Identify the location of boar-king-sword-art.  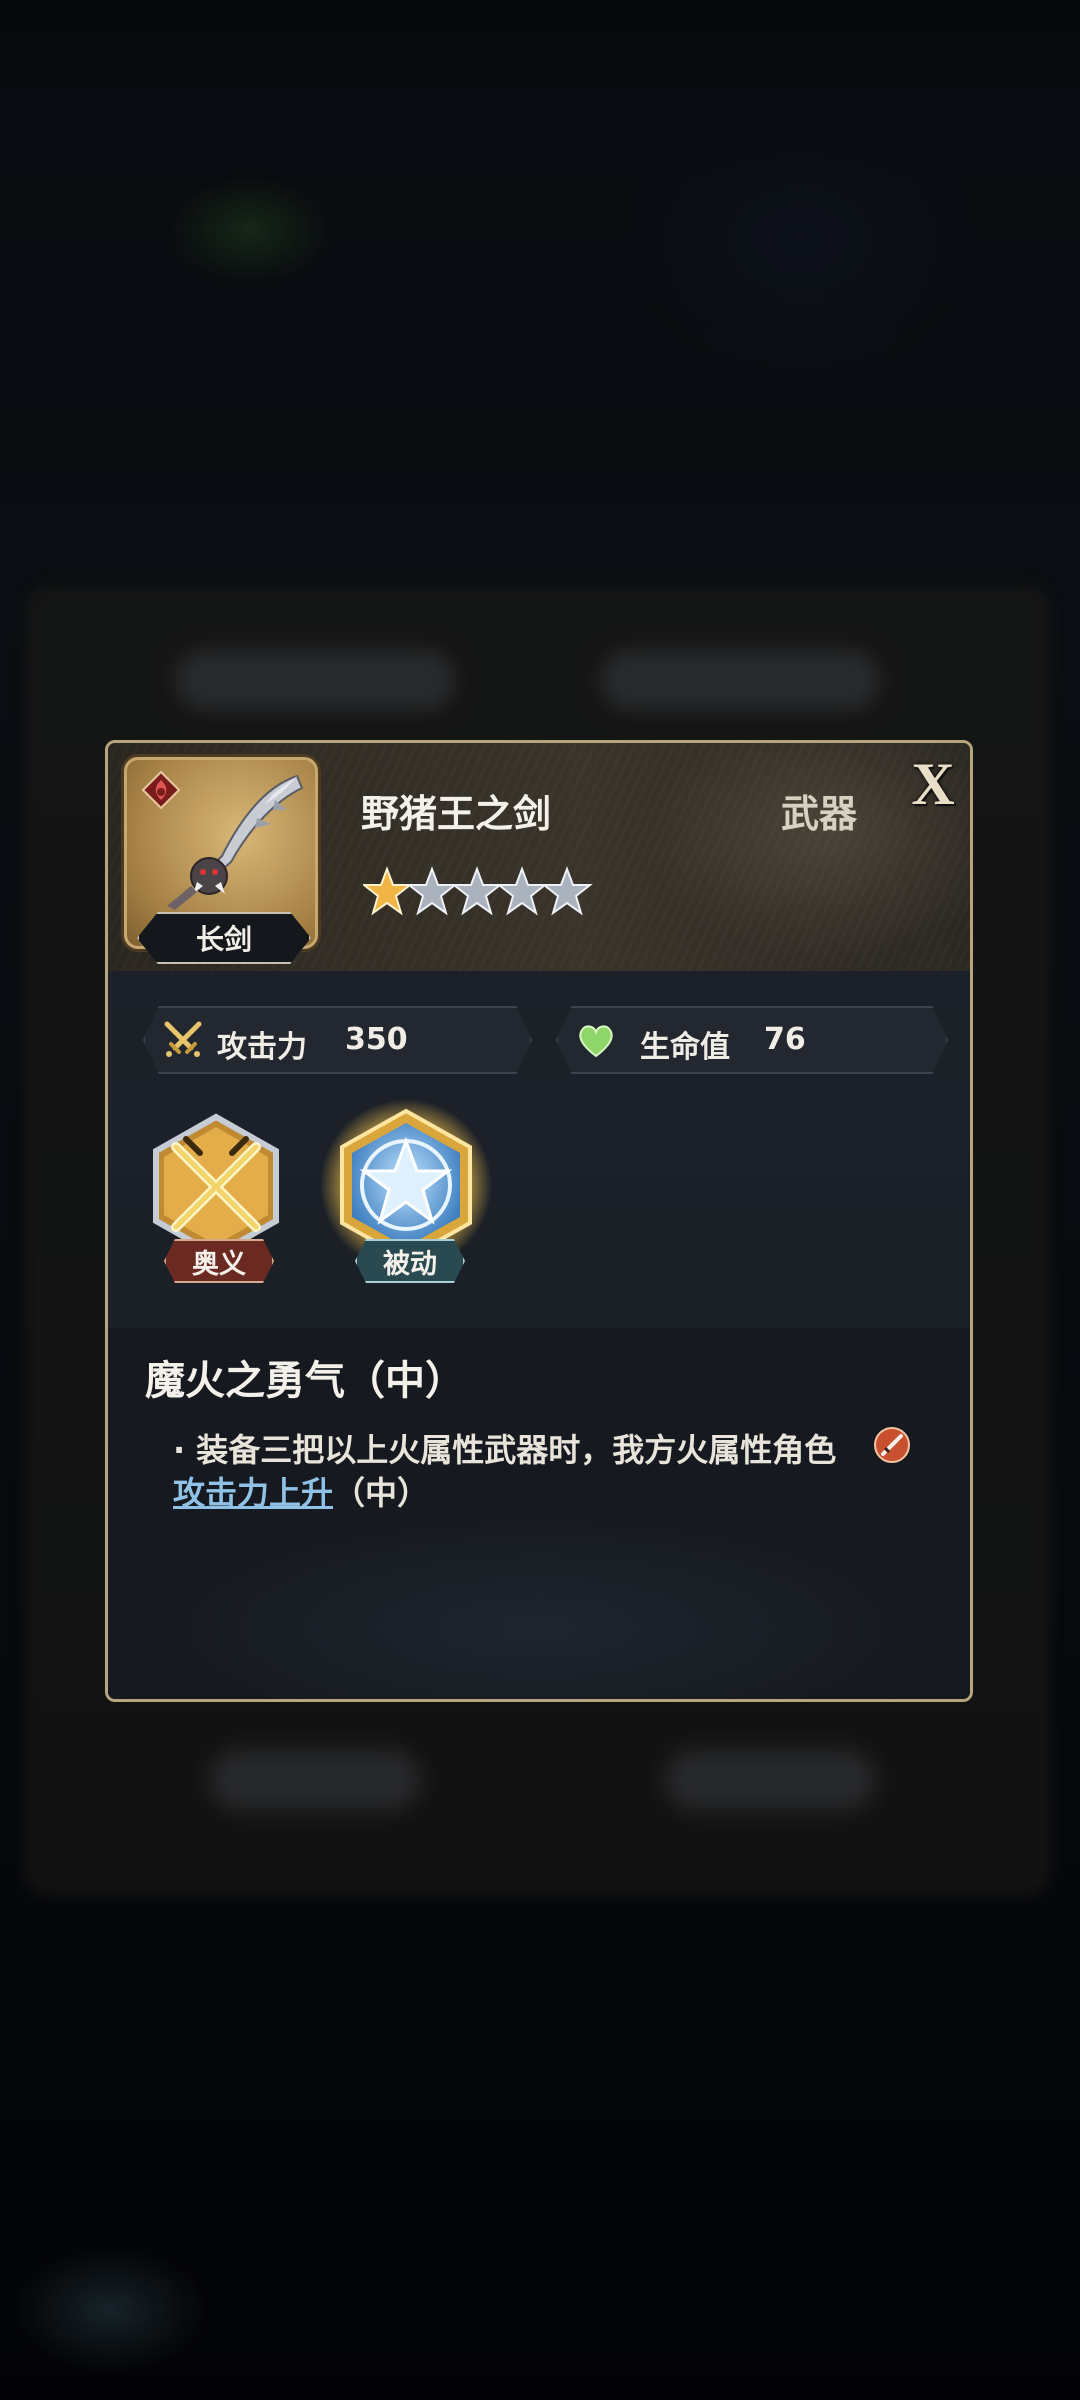
(235, 842).